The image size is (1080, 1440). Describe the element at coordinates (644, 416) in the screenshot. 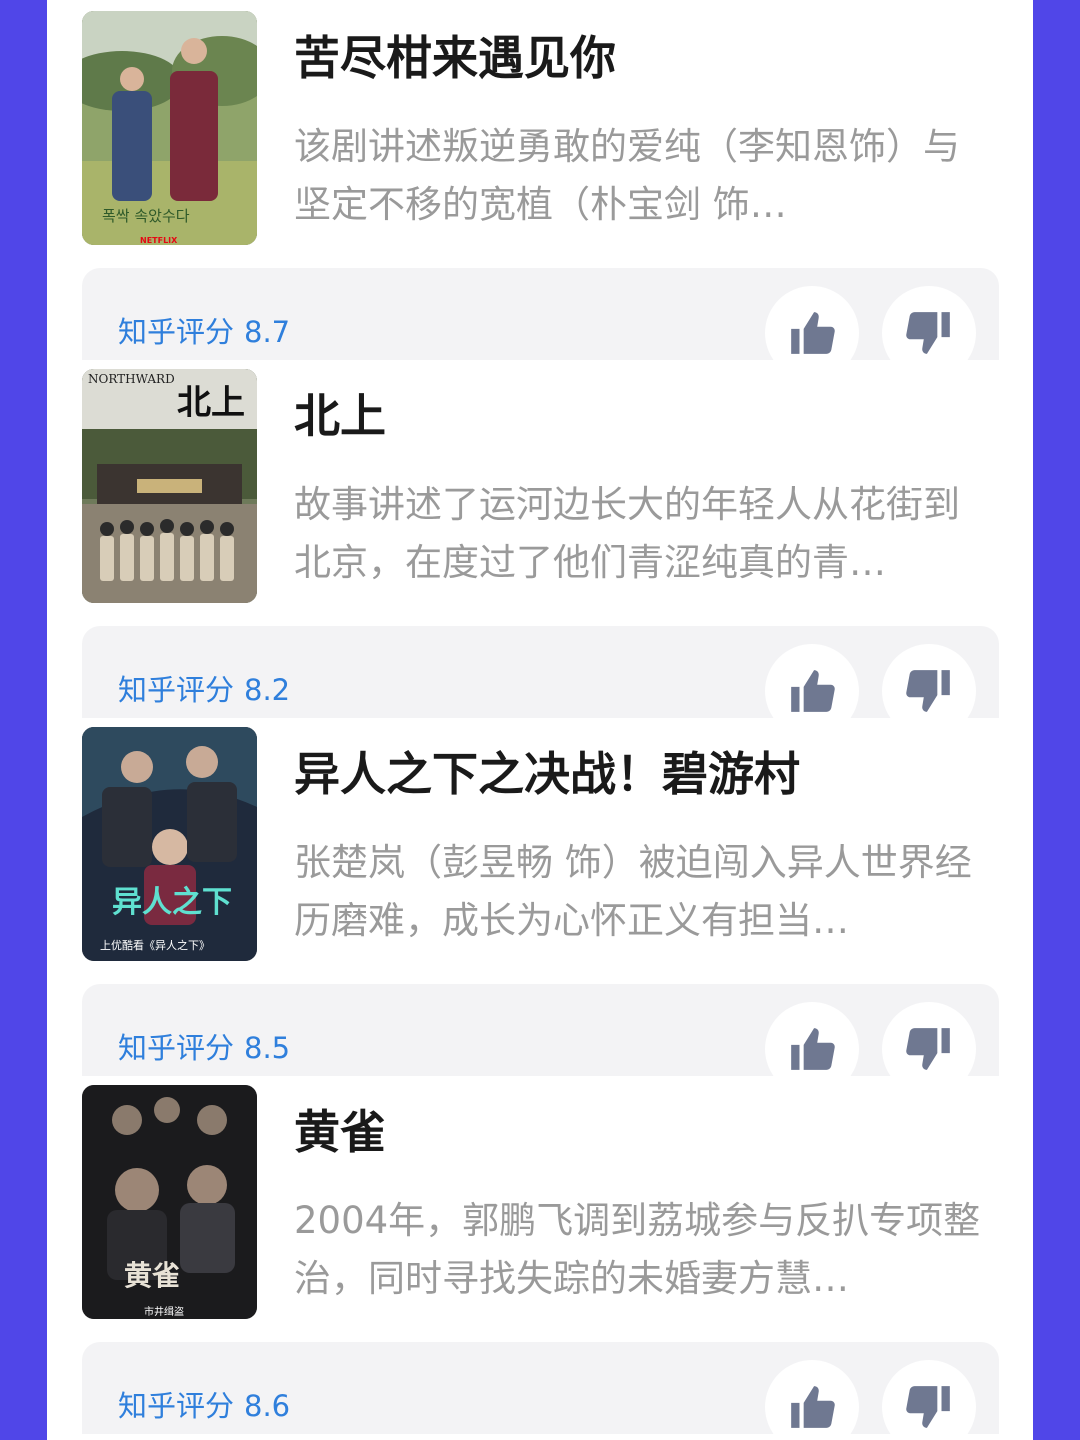

I see `drama-title: 北上` at that location.